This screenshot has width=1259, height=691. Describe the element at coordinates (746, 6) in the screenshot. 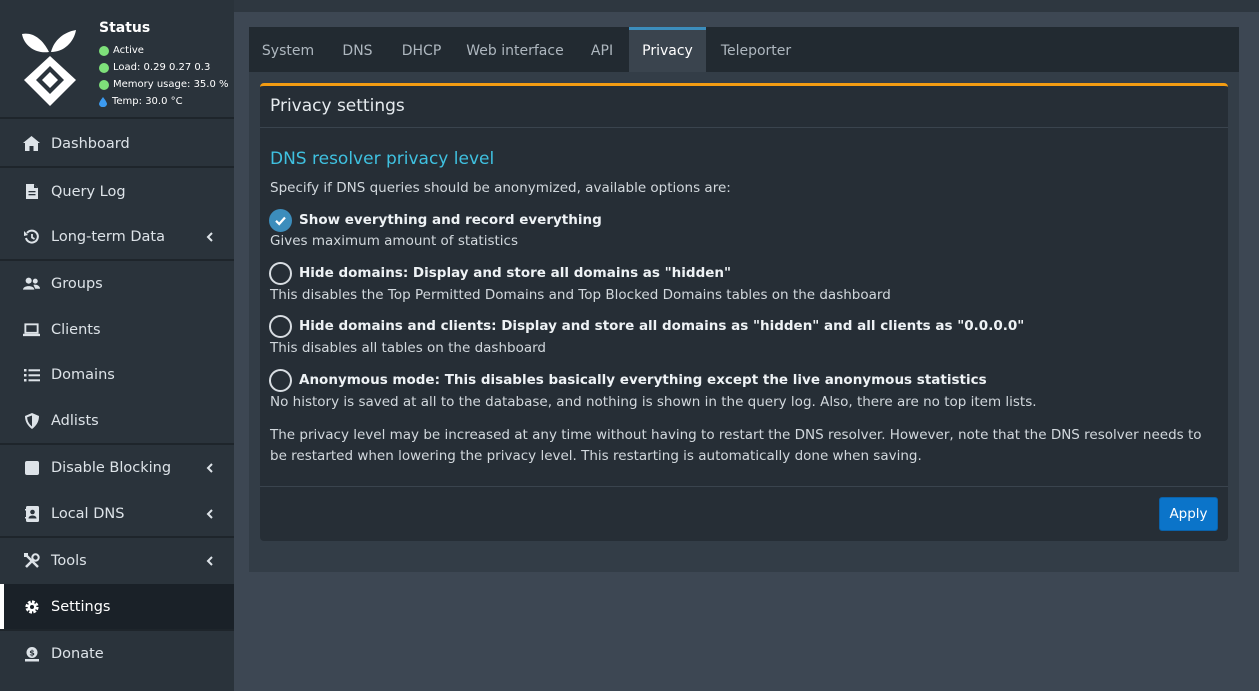

I see `top-strip` at that location.